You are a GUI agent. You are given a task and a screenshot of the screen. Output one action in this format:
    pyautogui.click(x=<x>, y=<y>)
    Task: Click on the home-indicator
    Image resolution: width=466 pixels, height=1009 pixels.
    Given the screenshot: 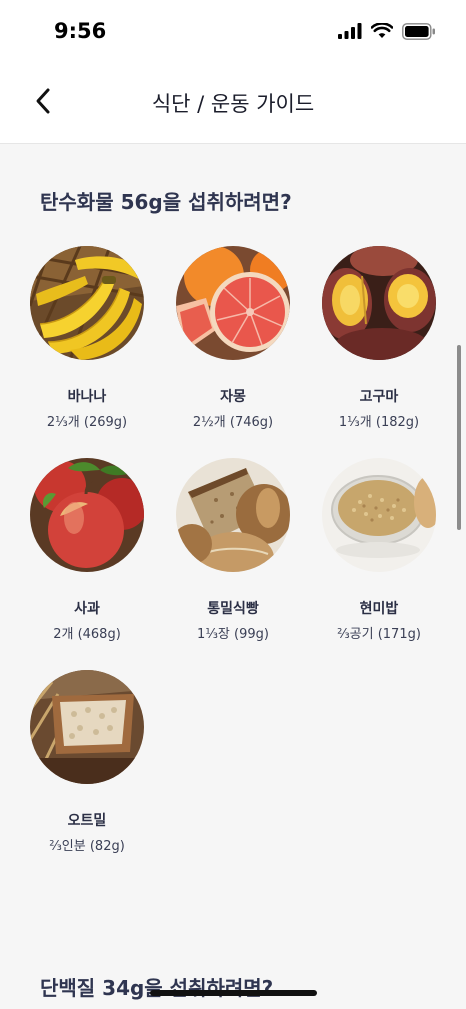 What is the action you would take?
    pyautogui.click(x=233, y=993)
    